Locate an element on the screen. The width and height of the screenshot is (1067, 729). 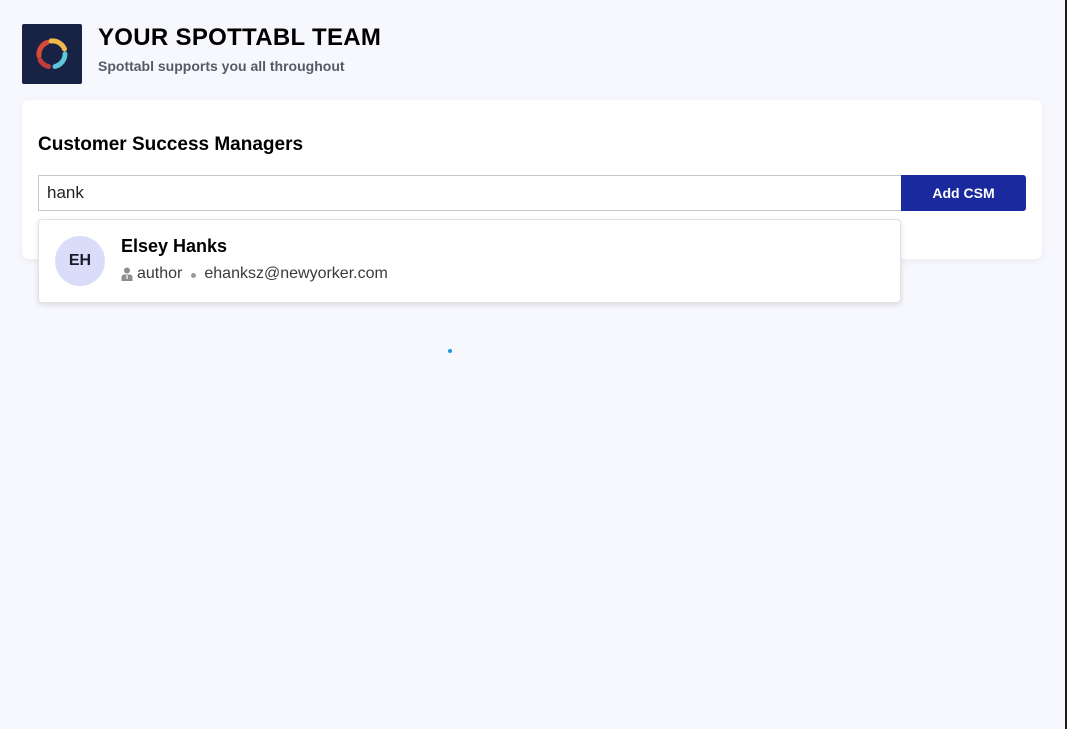
csm-search-input is located at coordinates (469, 193).